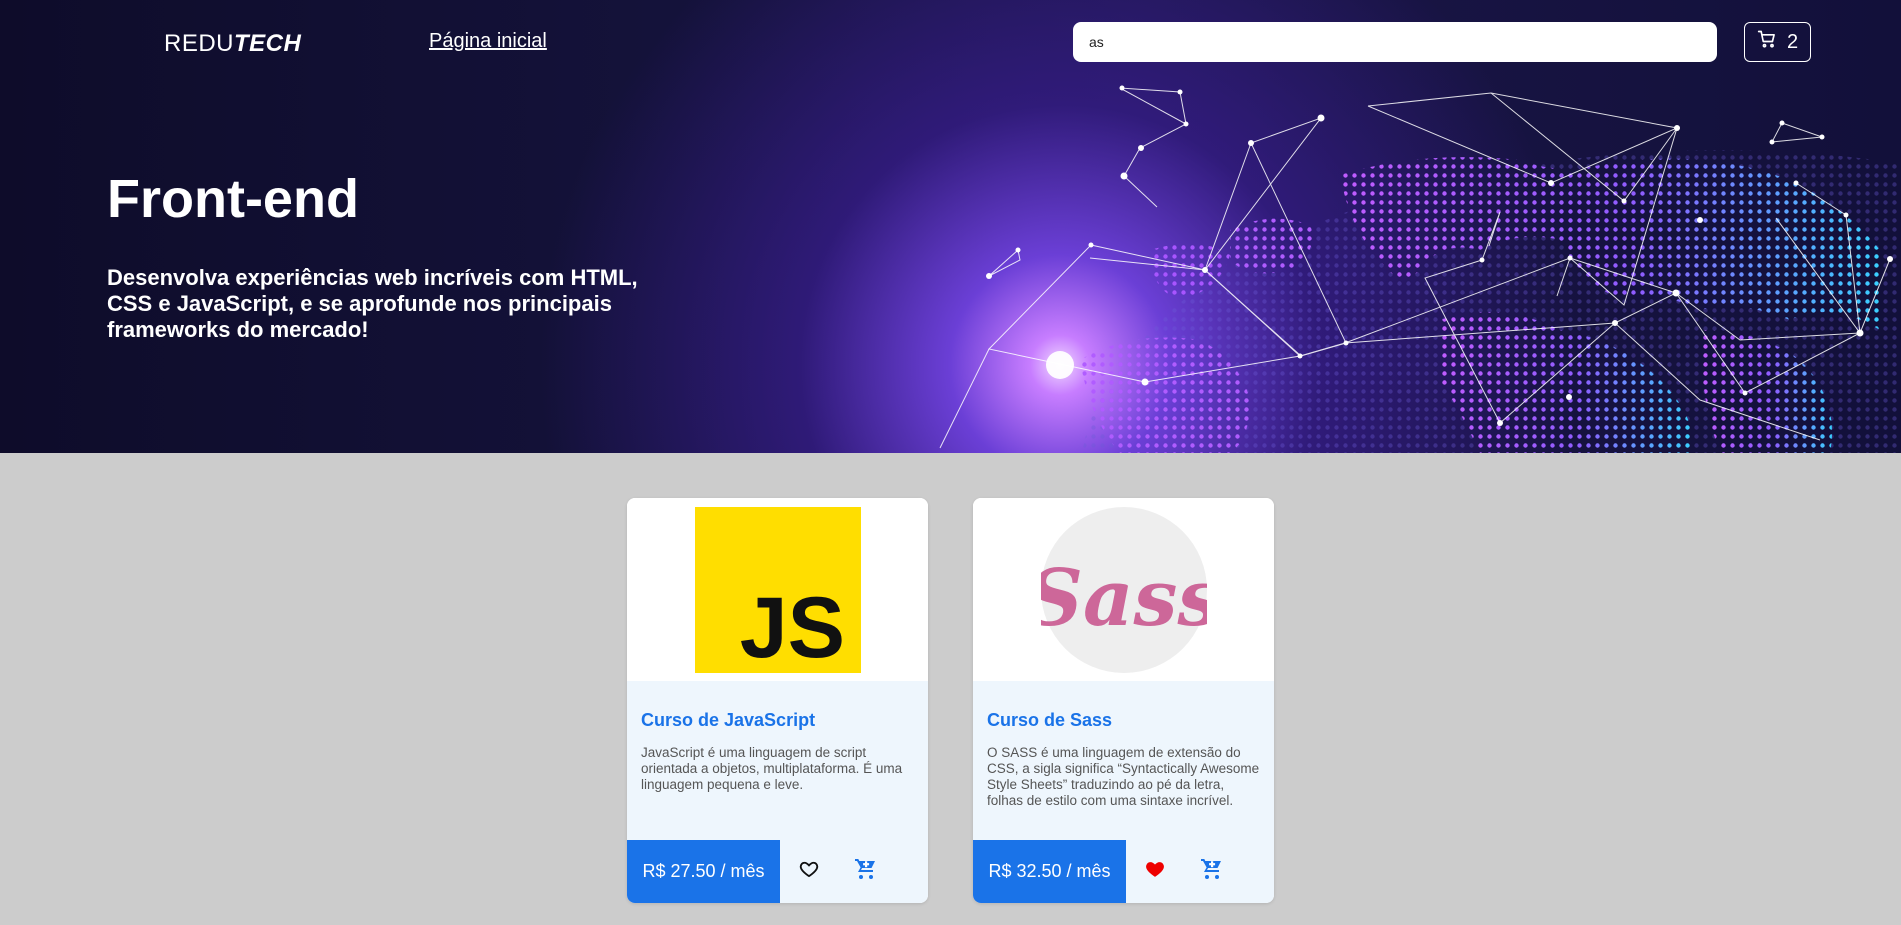 Image resolution: width=1901 pixels, height=925 pixels. I want to click on cart-count: 2, so click(1792, 41).